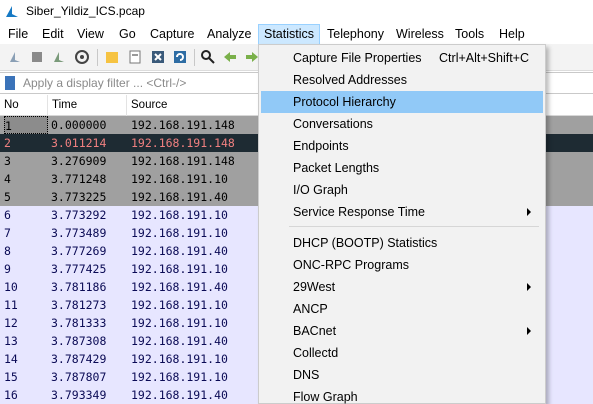 The image size is (593, 404). Describe the element at coordinates (420, 34) in the screenshot. I see `menu-wireless: Wireless` at that location.